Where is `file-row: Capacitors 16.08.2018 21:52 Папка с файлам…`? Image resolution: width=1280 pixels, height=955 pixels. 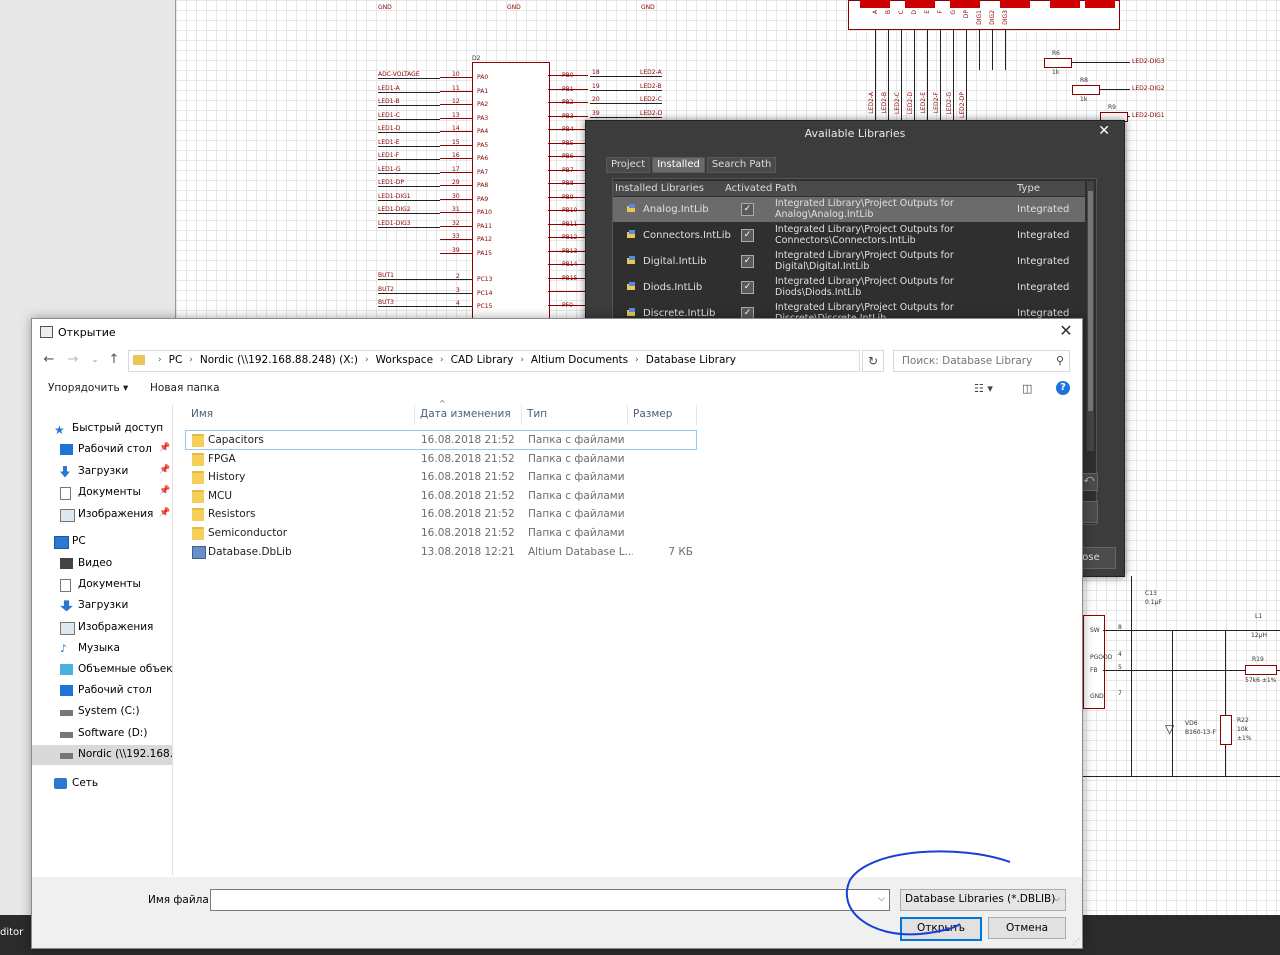
file-row: Capacitors 16.08.2018 21:52 Папка с файлам… is located at coordinates (441, 440).